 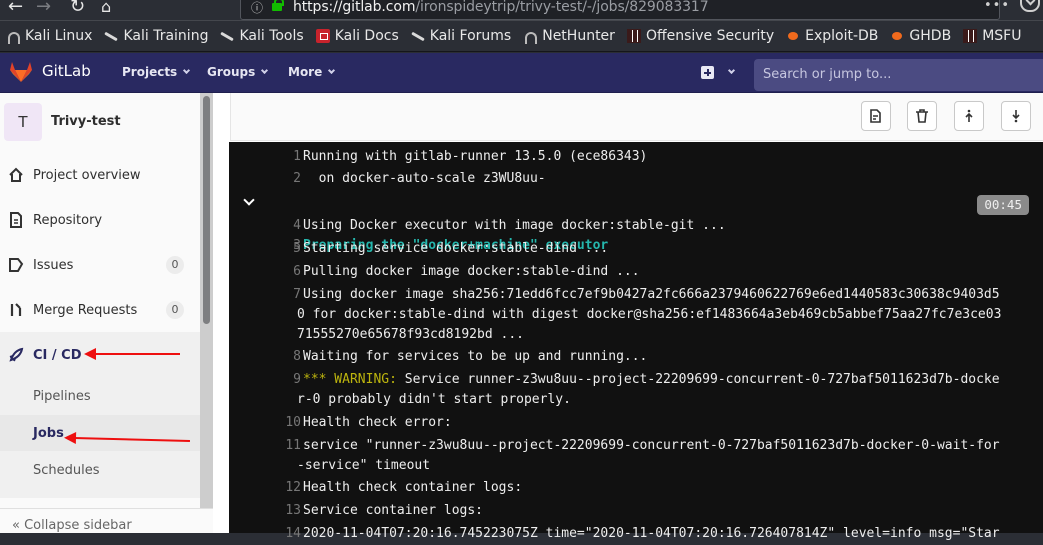 I want to click on home-icon: ⌂, so click(x=106, y=8).